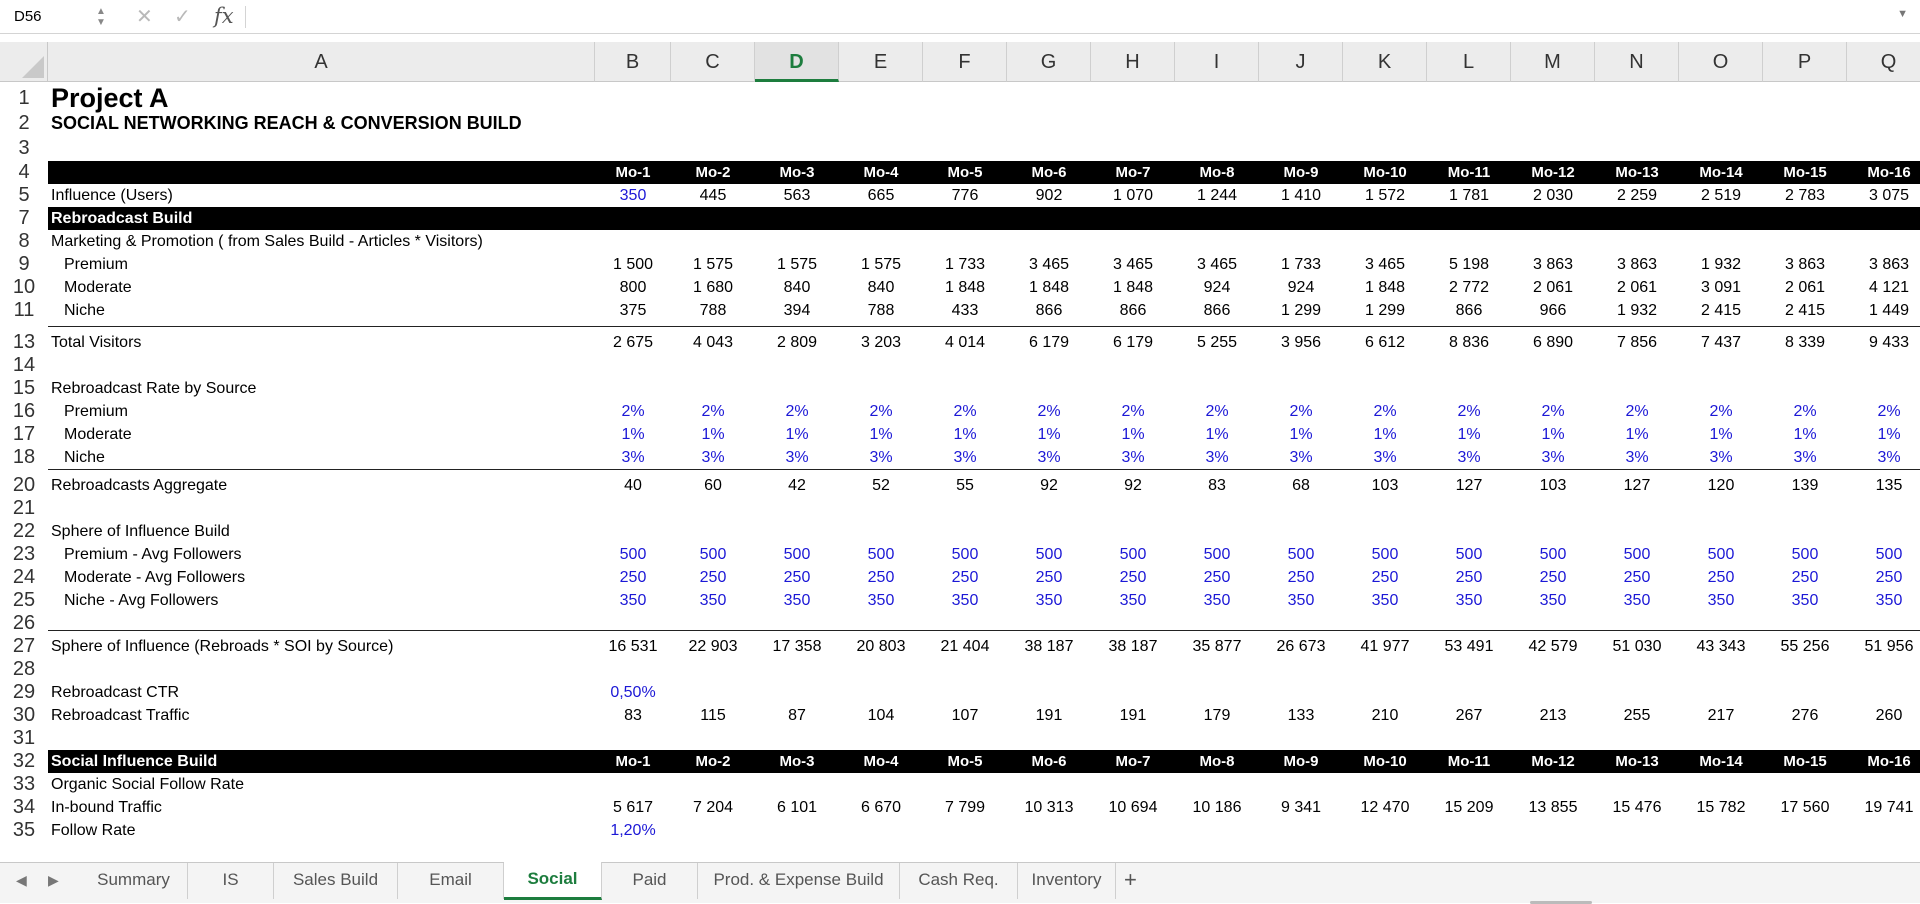 The image size is (1920, 904). Describe the element at coordinates (713, 485) in the screenshot. I see `value-cell: 60` at that location.